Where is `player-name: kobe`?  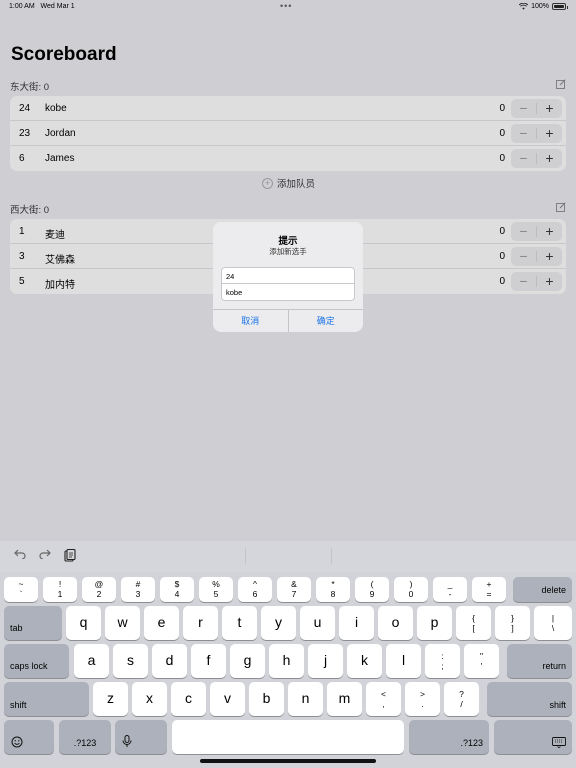 player-name: kobe is located at coordinates (56, 108).